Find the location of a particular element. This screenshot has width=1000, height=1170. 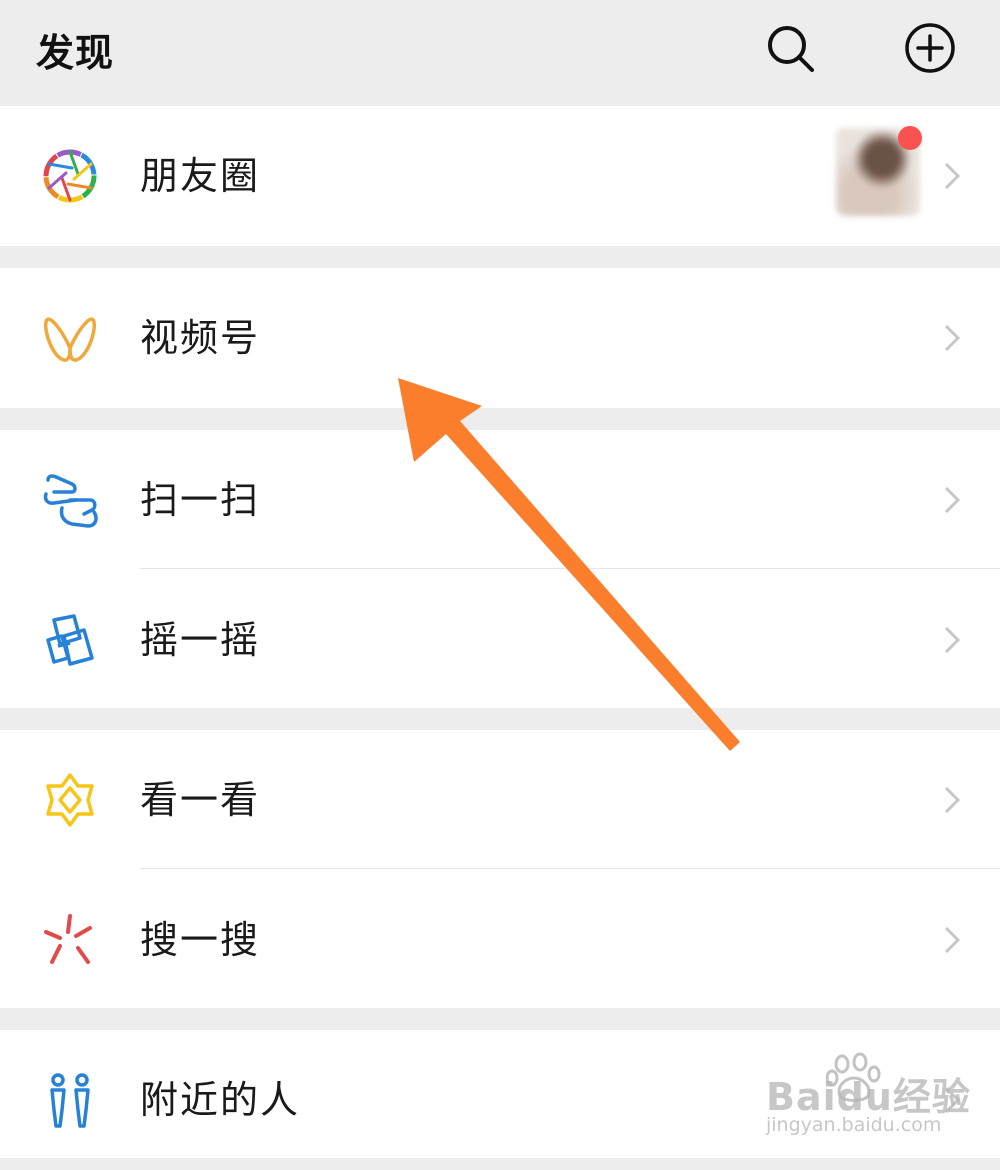

list-item-label: 摇一摇 is located at coordinates (200, 640).